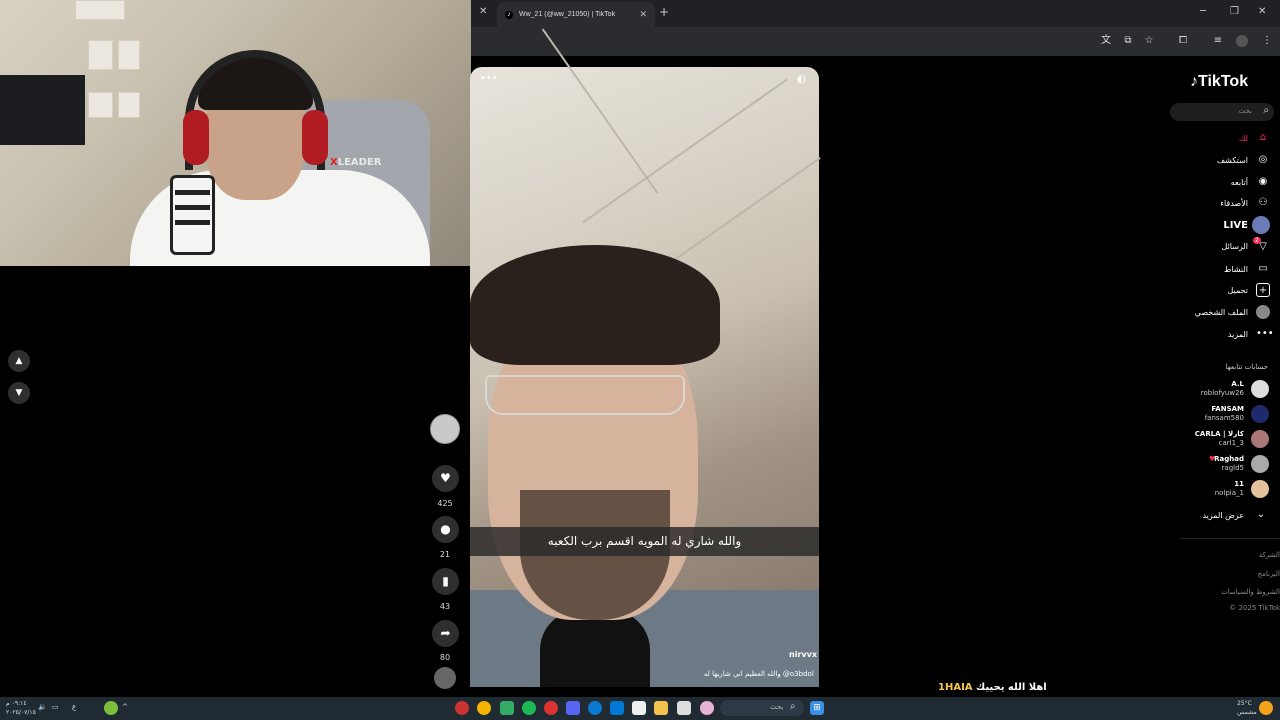  What do you see at coordinates (759, 674) in the screenshot?
I see `video-caption: والله العظيم اني شاريها له @o3bdol` at bounding box center [759, 674].